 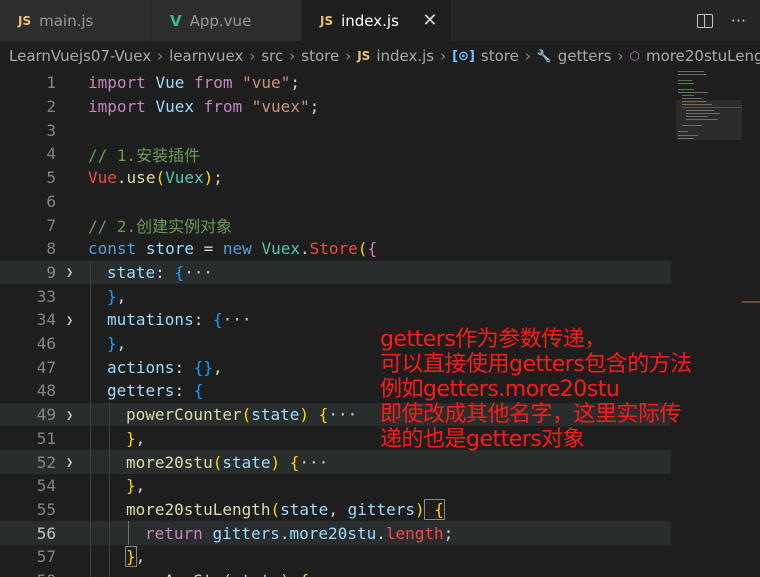 What do you see at coordinates (709, 120) in the screenshot?
I see `minimap-slider` at bounding box center [709, 120].